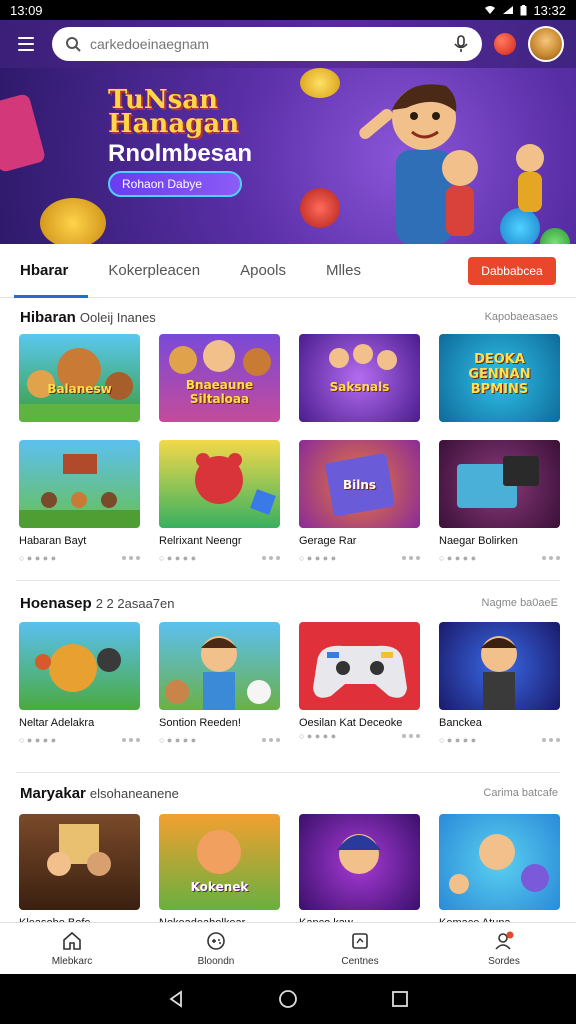 The image size is (576, 1024). What do you see at coordinates (499, 374) in the screenshot?
I see `thumb-text: DEOKA GENNAN BPMINS` at bounding box center [499, 374].